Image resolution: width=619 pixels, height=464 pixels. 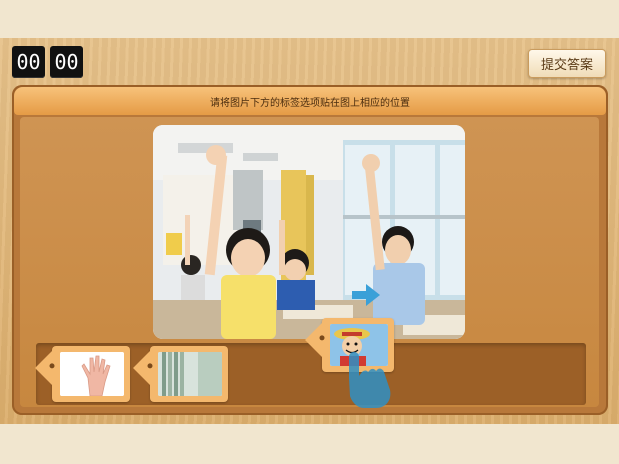 I want to click on drag-hand-icon, so click(x=370, y=380).